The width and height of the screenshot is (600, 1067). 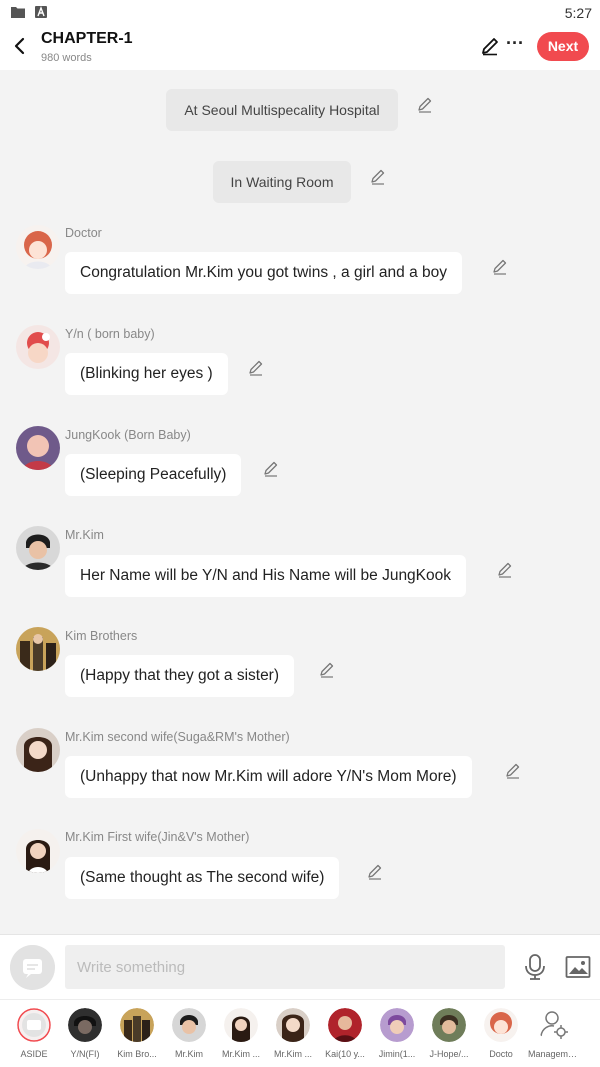 What do you see at coordinates (20, 46) in the screenshot?
I see `back-arrow-icon` at bounding box center [20, 46].